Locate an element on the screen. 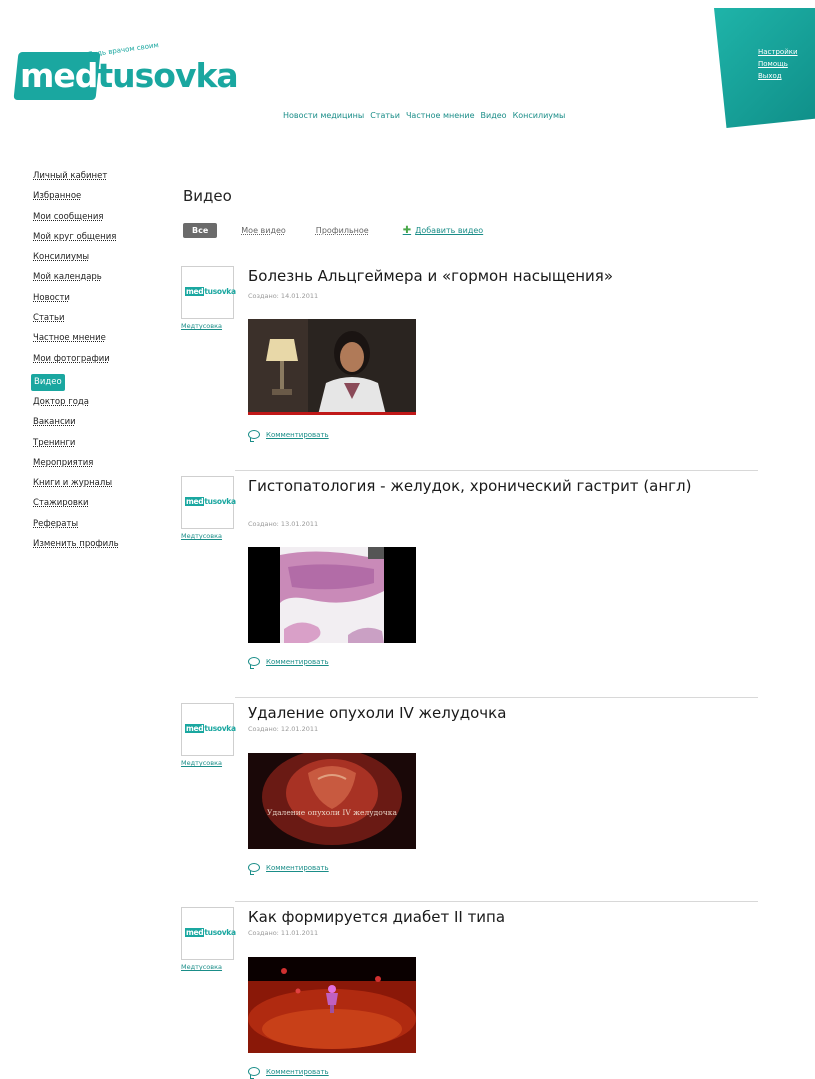 This screenshot has height=1079, width=815. sidebar-item-internships: Стажировки is located at coordinates (93, 503).